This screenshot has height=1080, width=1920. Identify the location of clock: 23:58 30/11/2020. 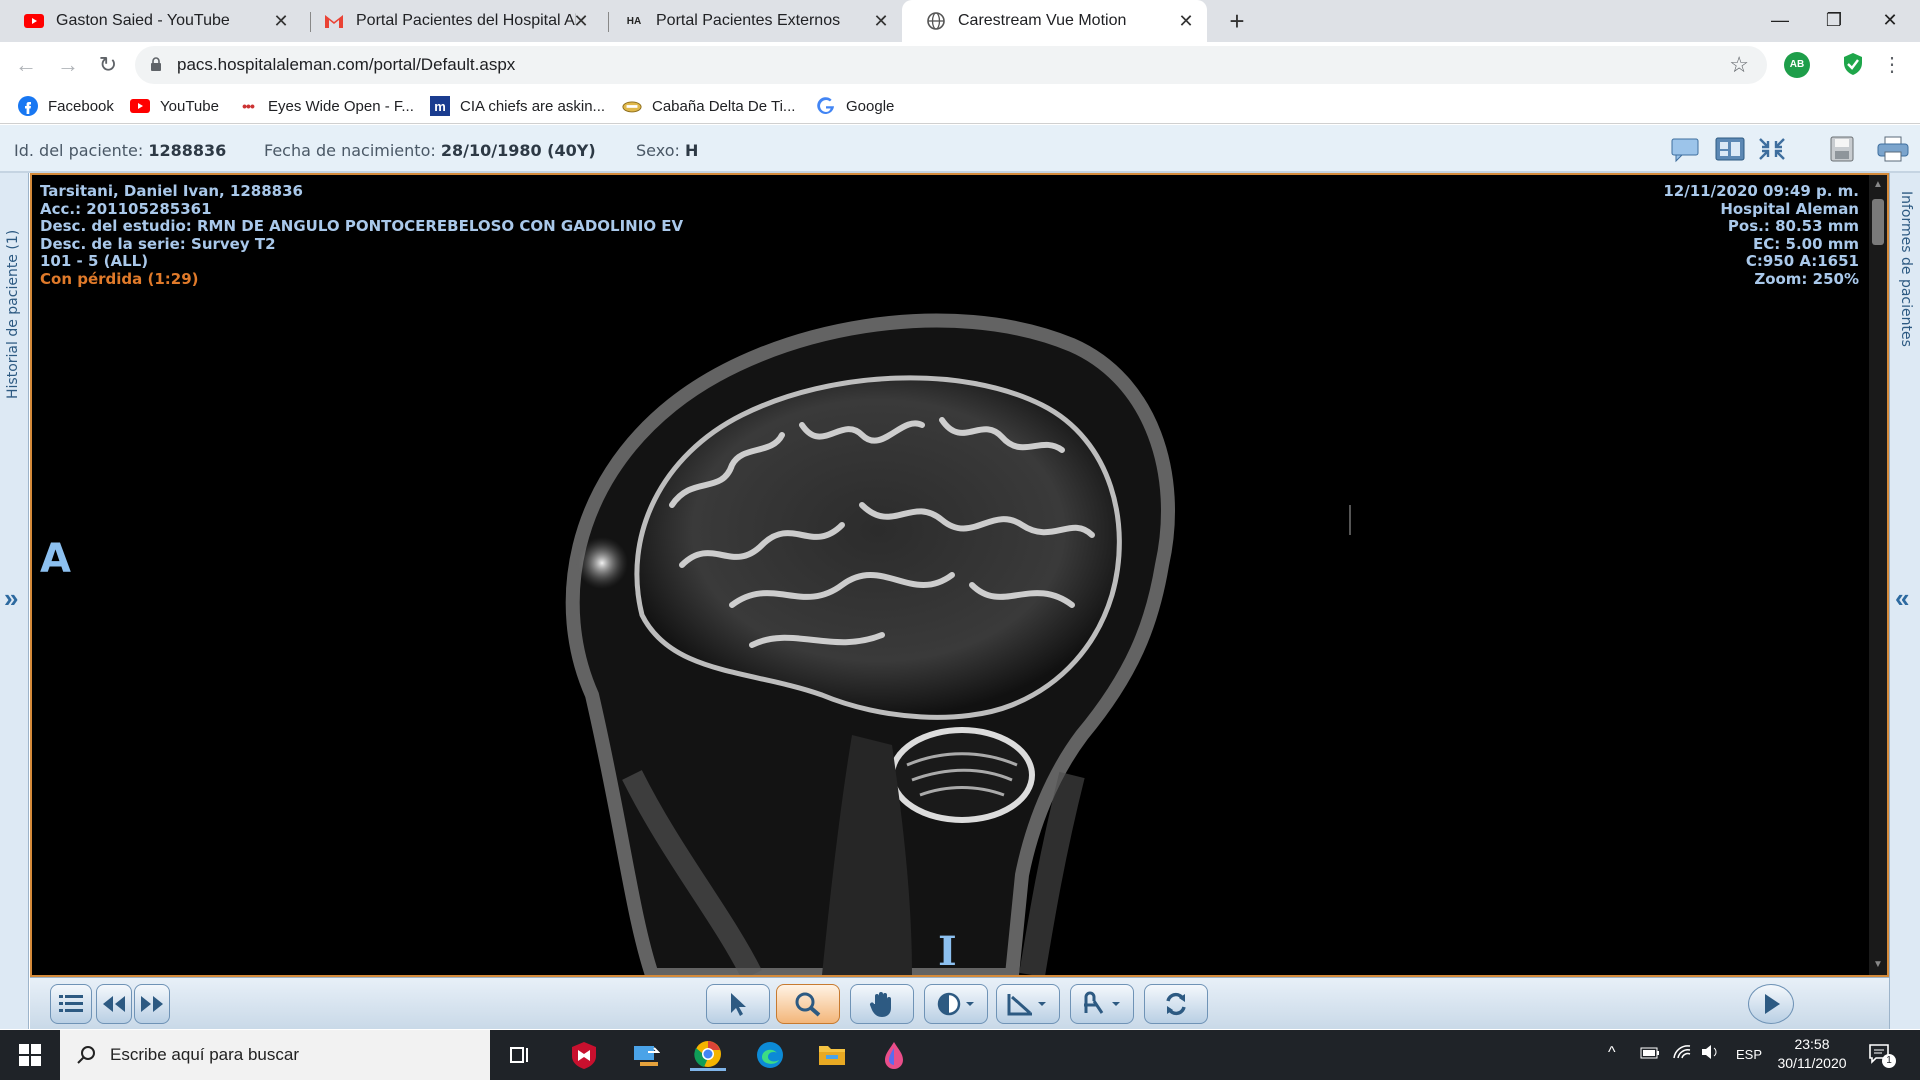
(1812, 1053).